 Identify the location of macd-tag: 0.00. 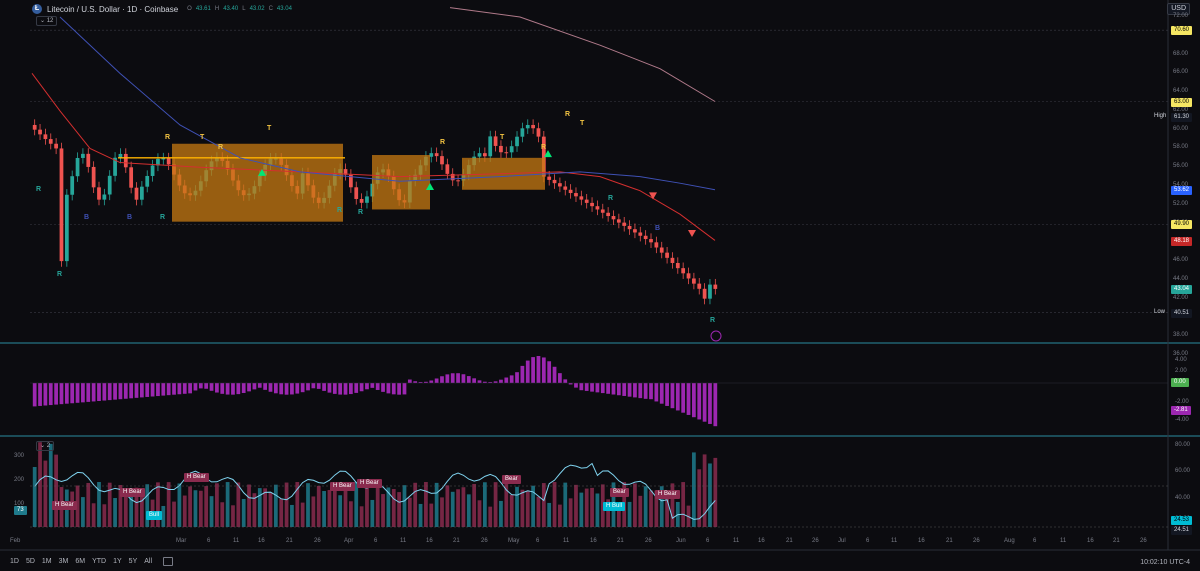
(1180, 382).